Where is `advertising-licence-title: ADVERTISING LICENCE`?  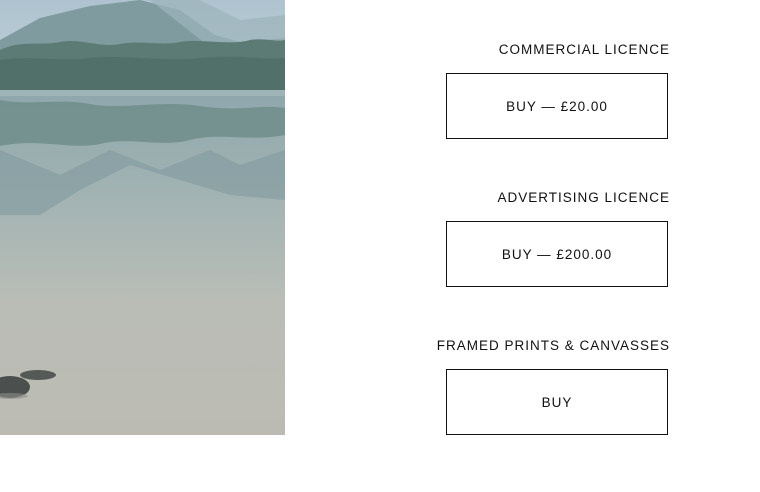
advertising-licence-title: ADVERTISING LICENCE is located at coordinates (583, 197).